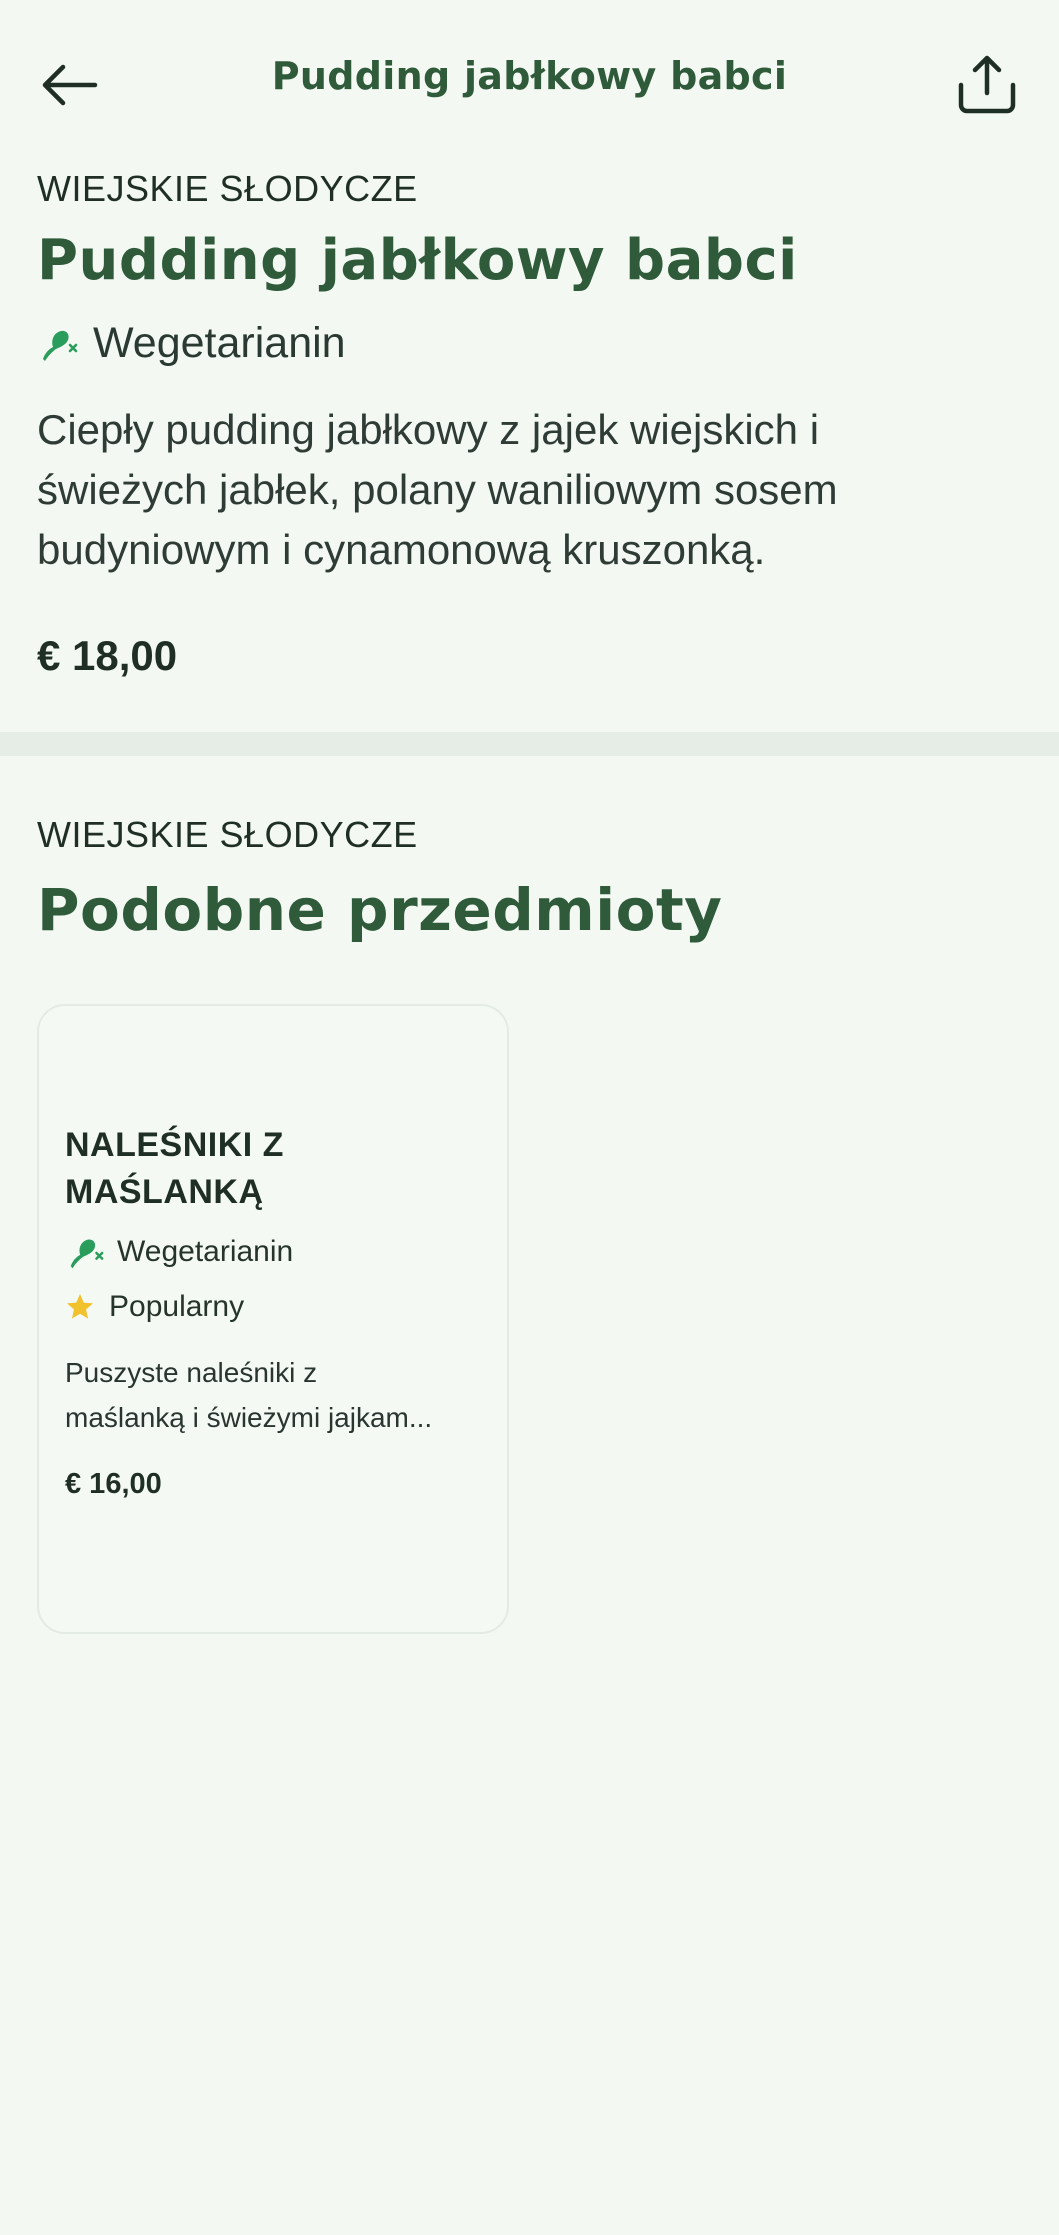 This screenshot has height=2235, width=1059. What do you see at coordinates (273, 1169) in the screenshot?
I see `card-title: NALEŚNIKI Z MAŚLANKĄ` at bounding box center [273, 1169].